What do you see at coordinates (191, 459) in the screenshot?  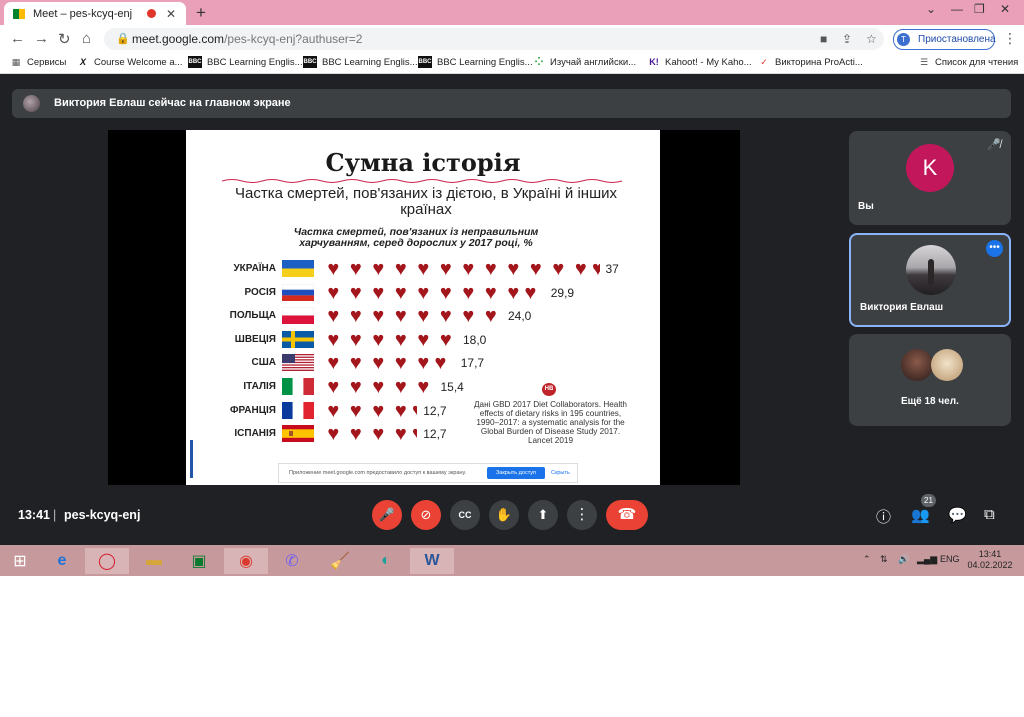 I see `slide-accent-bar` at bounding box center [191, 459].